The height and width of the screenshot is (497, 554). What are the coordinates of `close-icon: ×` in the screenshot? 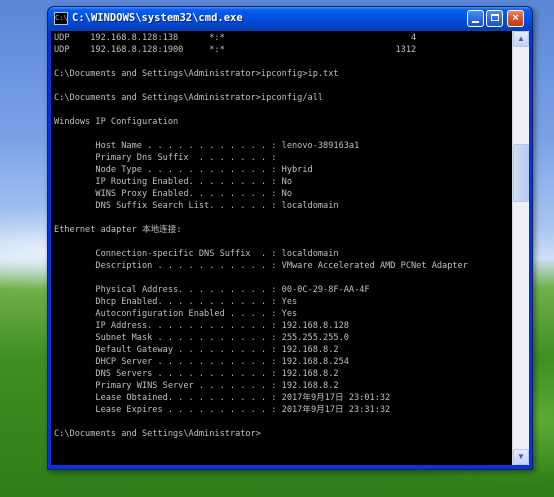 It's located at (515, 18).